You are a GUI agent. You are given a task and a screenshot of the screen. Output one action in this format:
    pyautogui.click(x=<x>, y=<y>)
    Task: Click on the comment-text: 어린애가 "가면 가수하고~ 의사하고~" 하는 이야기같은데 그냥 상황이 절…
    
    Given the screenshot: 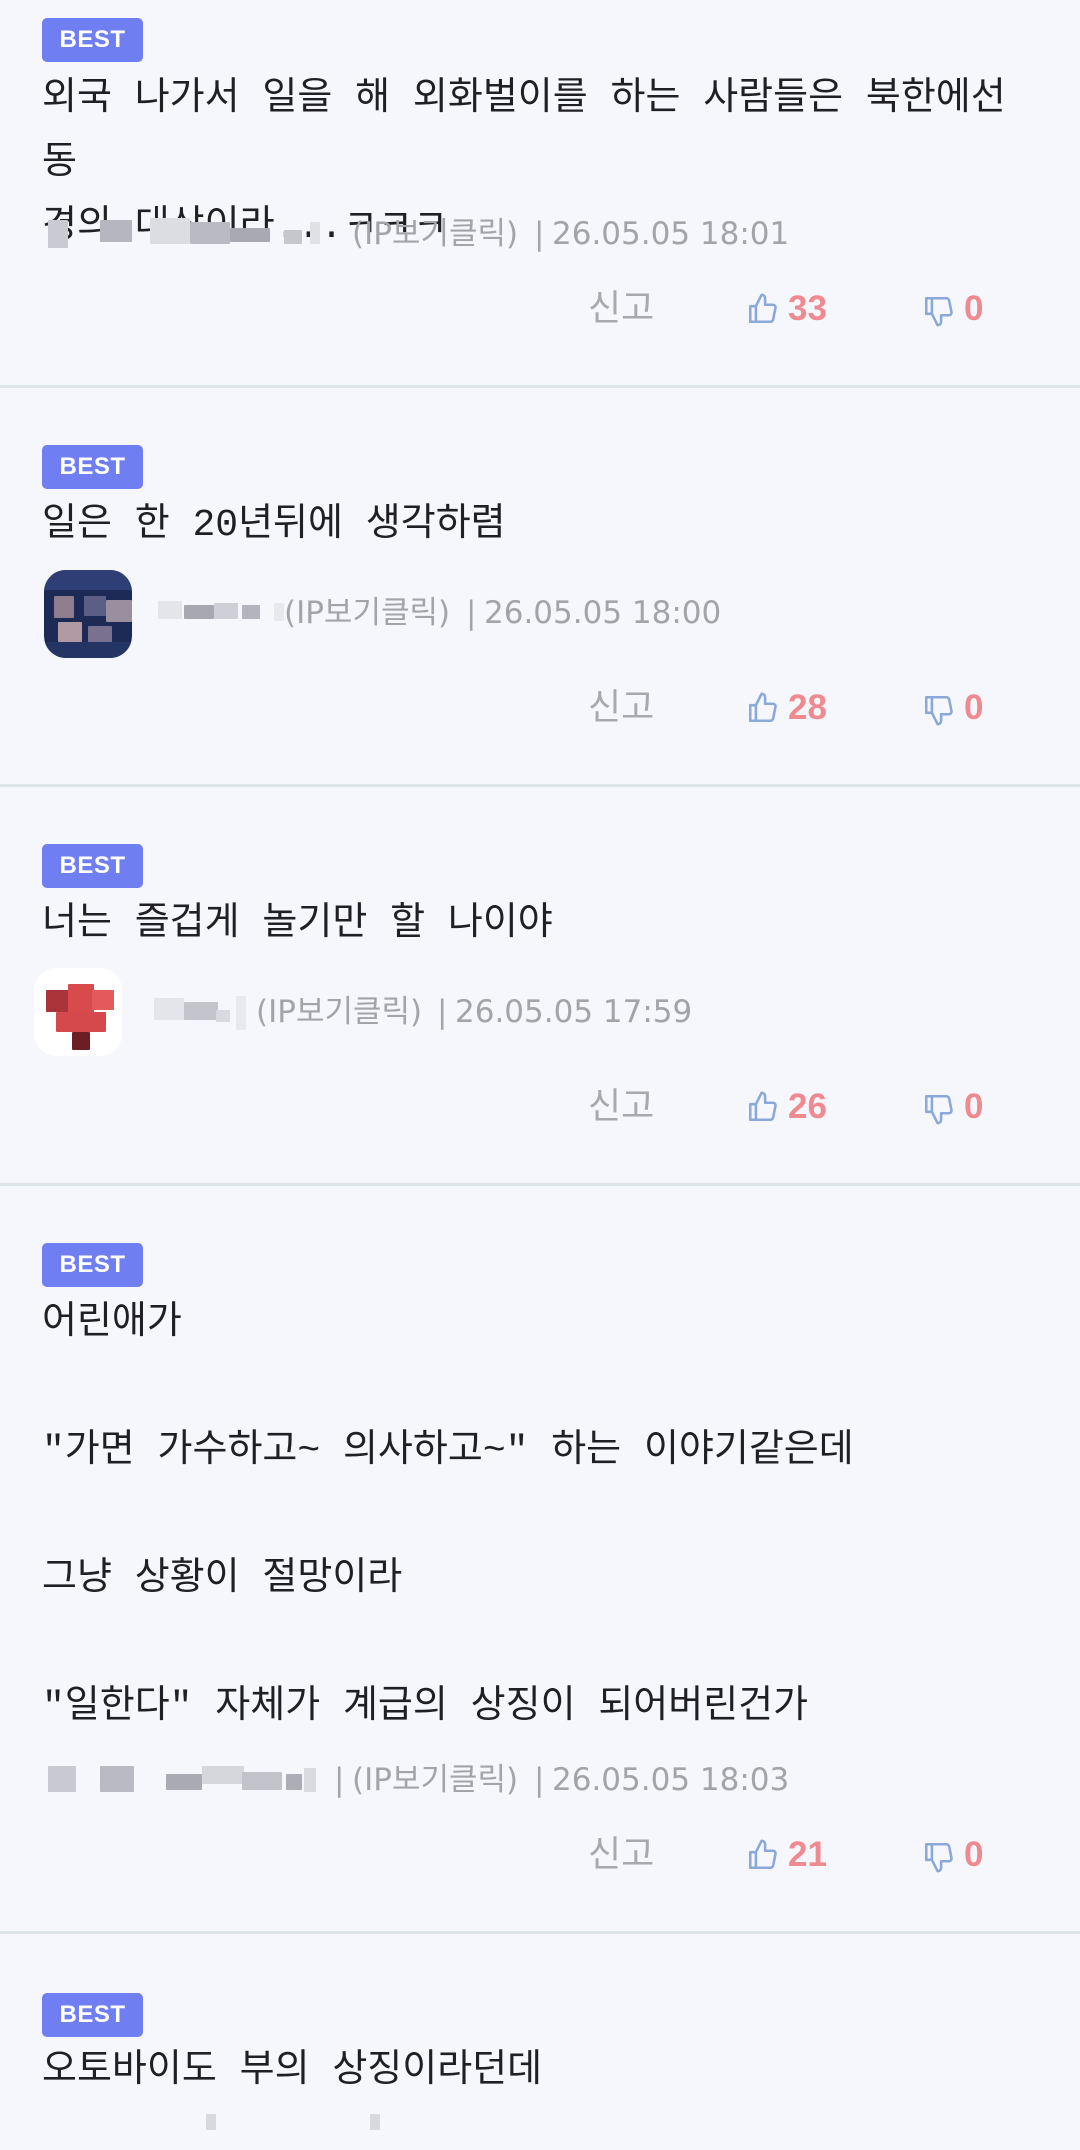 What is the action you would take?
    pyautogui.click(x=448, y=1515)
    